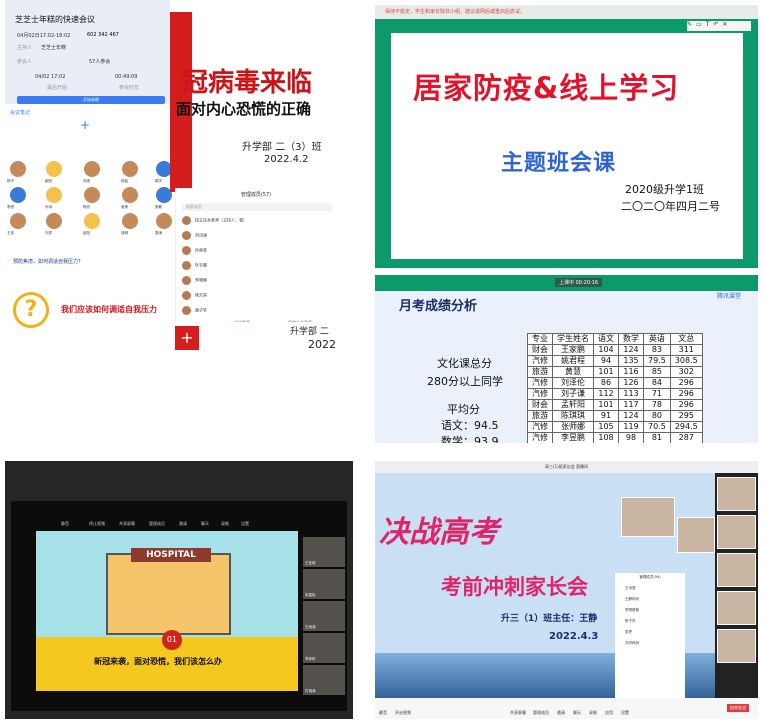 This screenshot has width=766, height=724. Describe the element at coordinates (631, 361) in the screenshot. I see `table-cell: 135` at that location.